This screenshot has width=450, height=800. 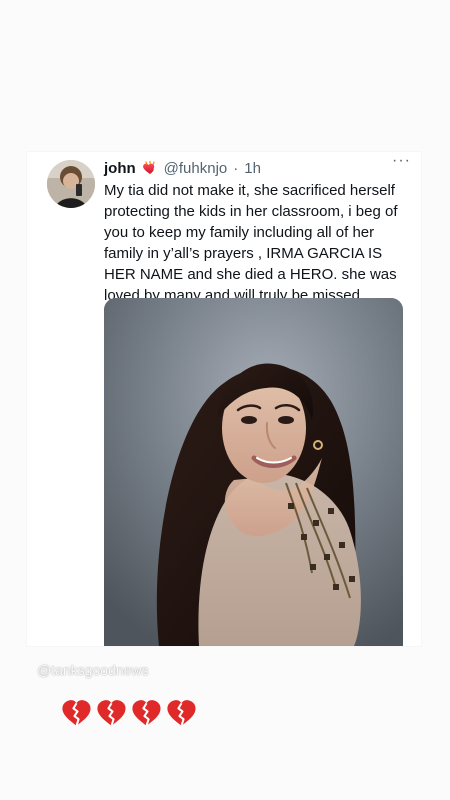 I want to click on handle: @fuhknjo, so click(x=196, y=168).